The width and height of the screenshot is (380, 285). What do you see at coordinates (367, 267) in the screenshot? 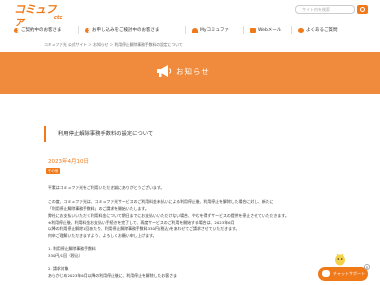
I see `close-icon: ×` at bounding box center [367, 267].